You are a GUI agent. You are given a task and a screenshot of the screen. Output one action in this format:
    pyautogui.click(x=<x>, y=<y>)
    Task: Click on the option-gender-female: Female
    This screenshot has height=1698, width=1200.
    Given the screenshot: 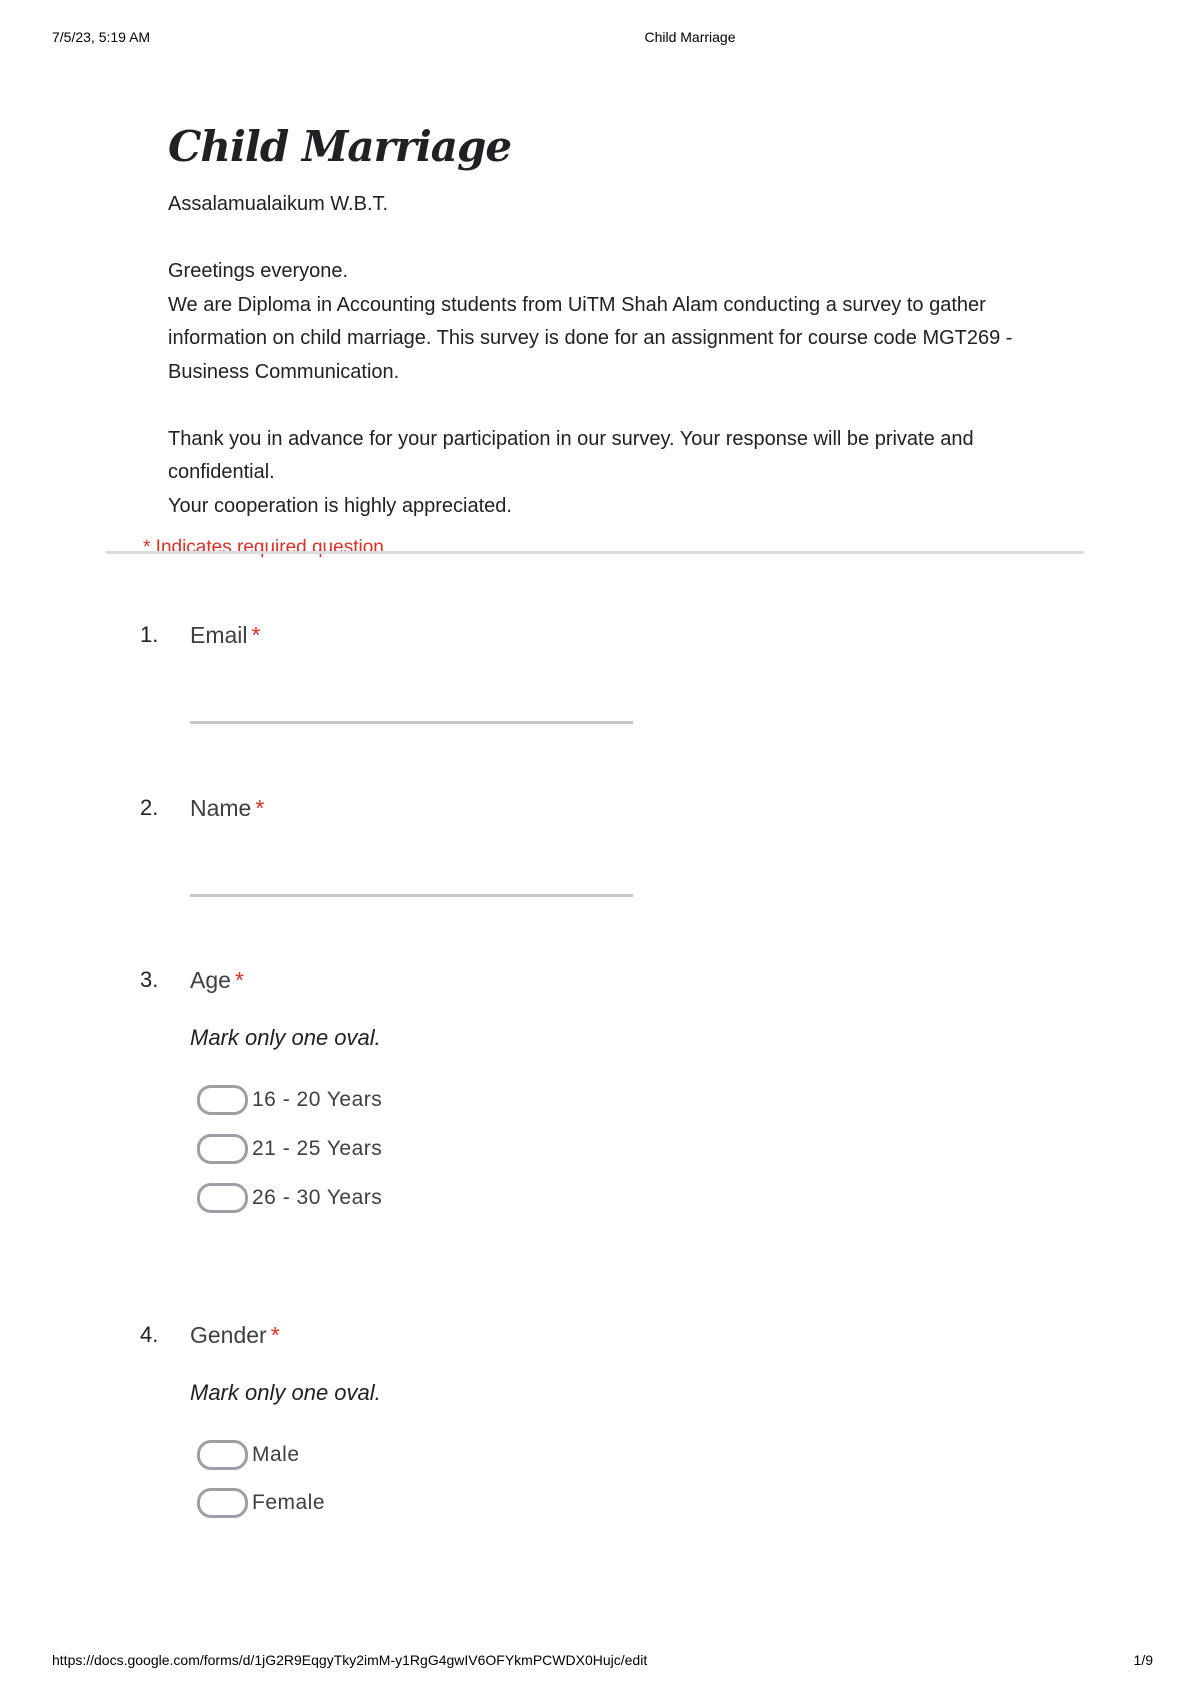 What is the action you would take?
    pyautogui.click(x=261, y=1503)
    